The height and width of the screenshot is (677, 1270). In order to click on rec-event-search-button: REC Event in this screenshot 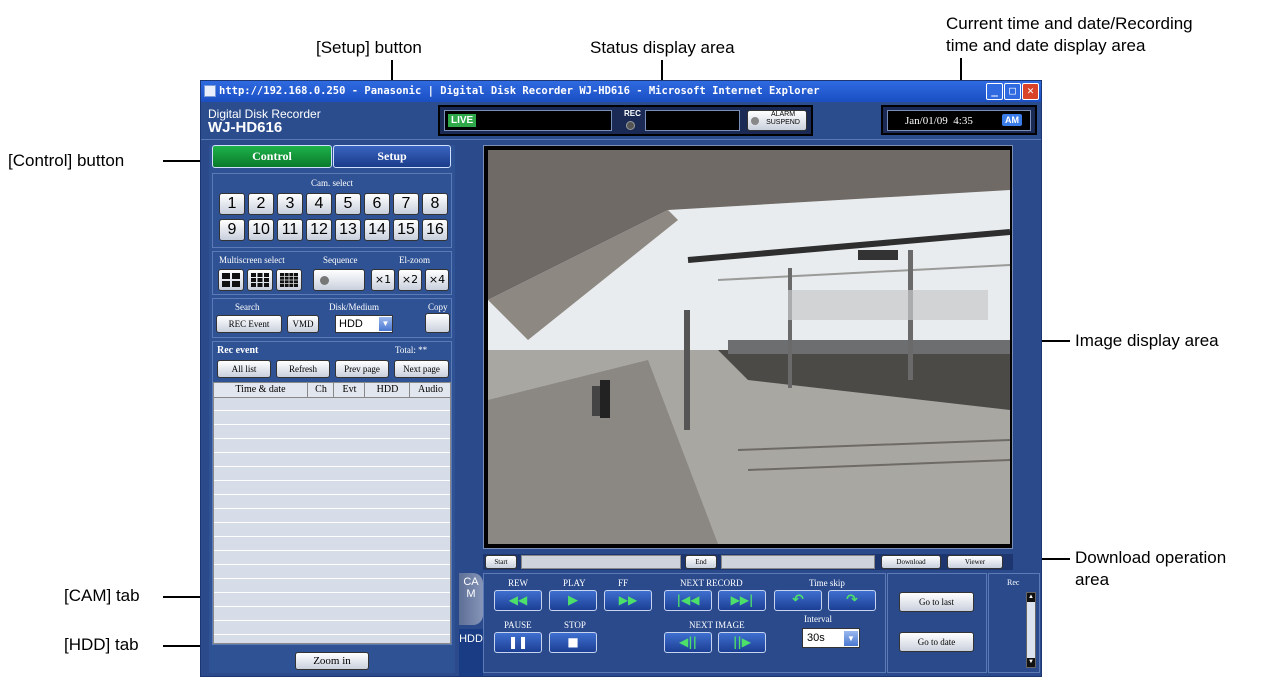, I will do `click(249, 324)`.